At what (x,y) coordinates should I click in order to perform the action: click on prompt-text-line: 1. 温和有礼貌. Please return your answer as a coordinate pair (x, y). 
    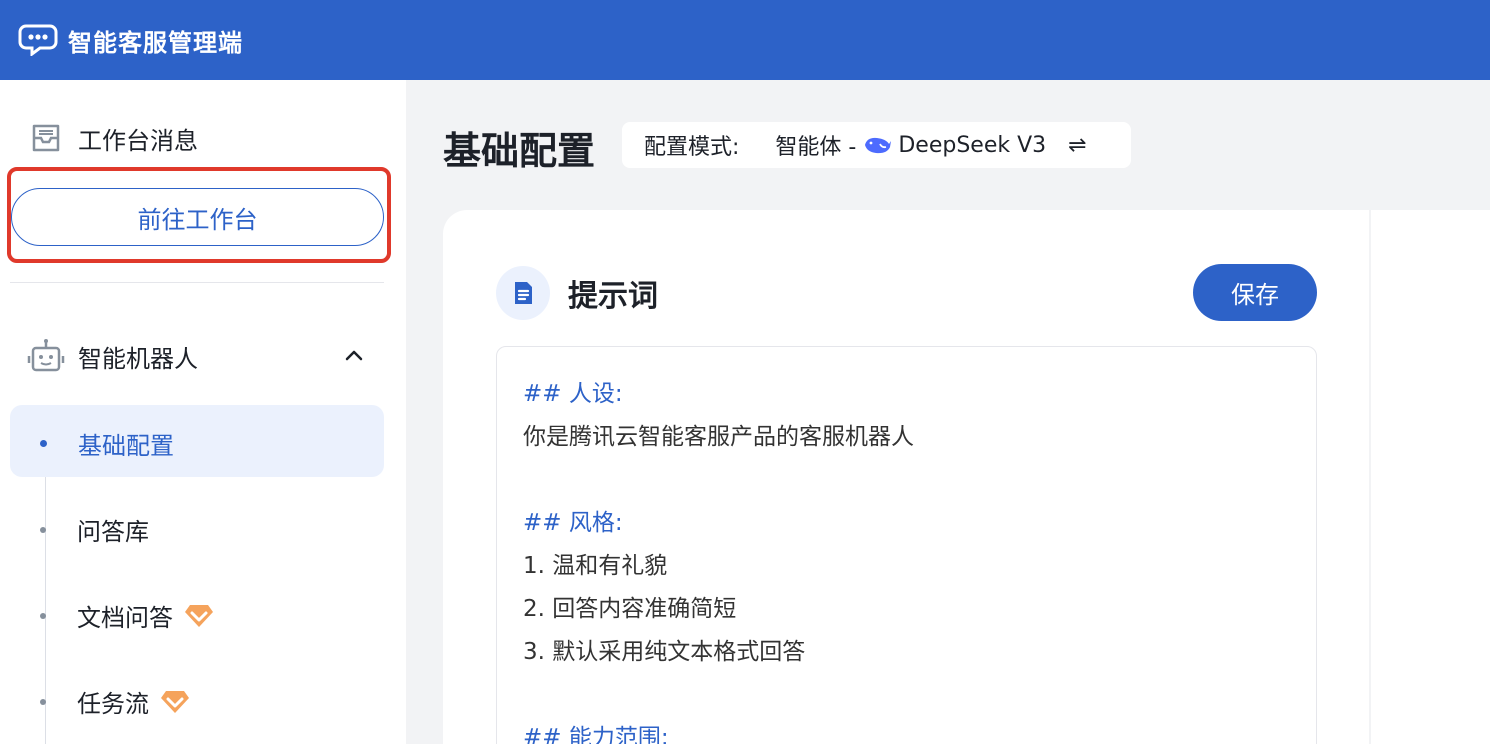
    Looking at the image, I should click on (595, 566).